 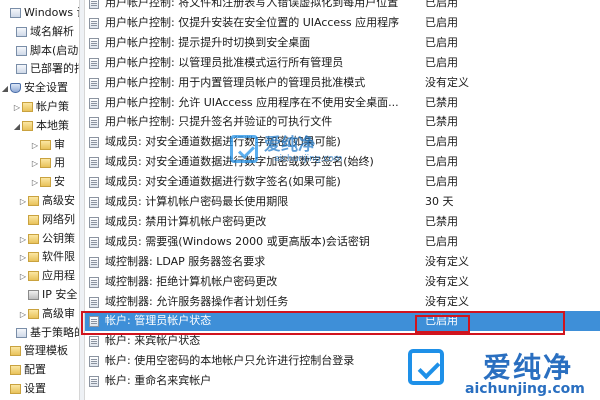 What do you see at coordinates (197, 201) in the screenshot?
I see `policy-name: 域成员: 计算机帐户密码最长使用期限` at bounding box center [197, 201].